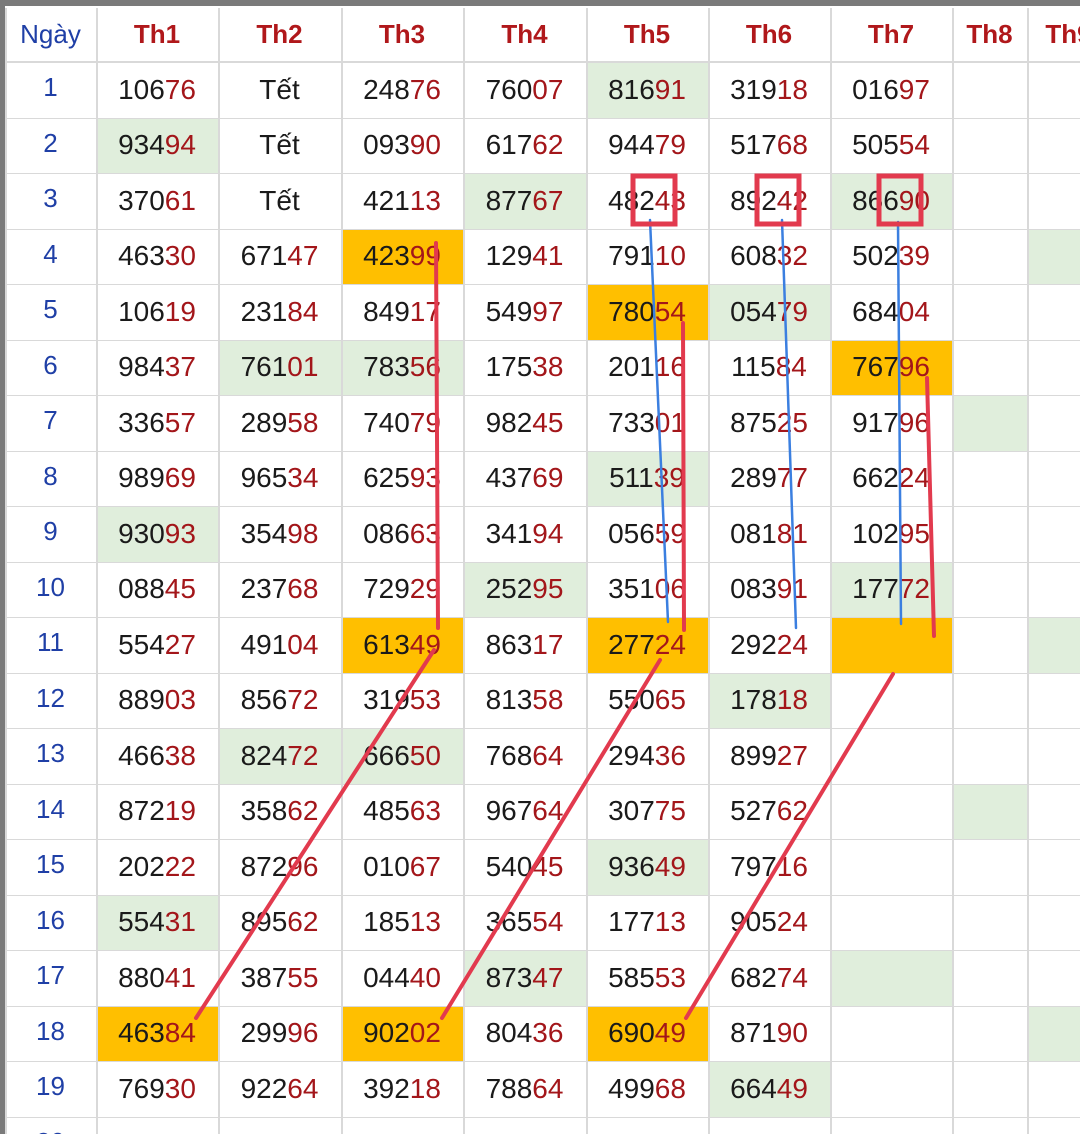  I want to click on result-cell: 354 98, so click(279, 534).